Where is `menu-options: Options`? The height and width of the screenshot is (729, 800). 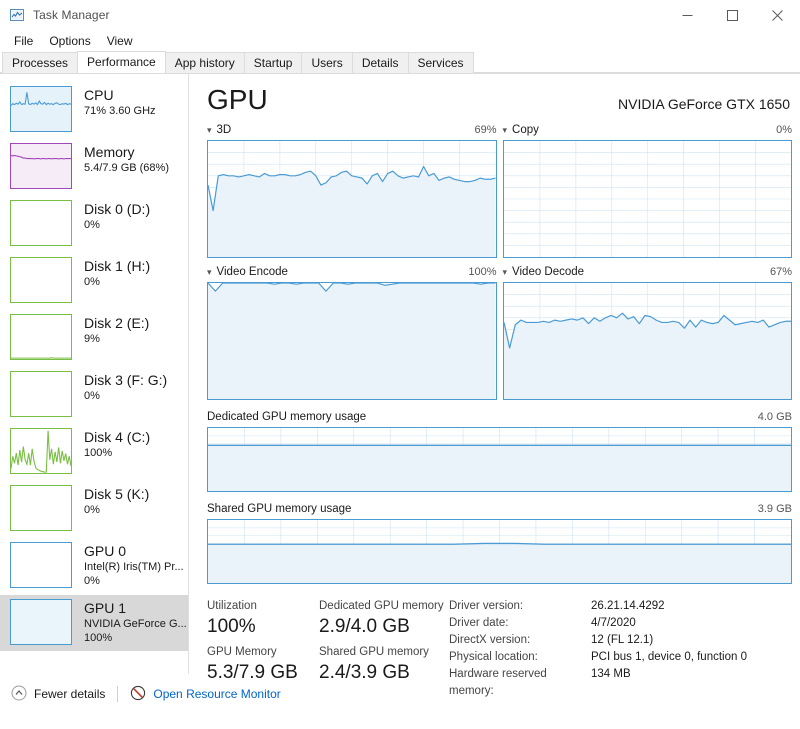 menu-options: Options is located at coordinates (69, 41).